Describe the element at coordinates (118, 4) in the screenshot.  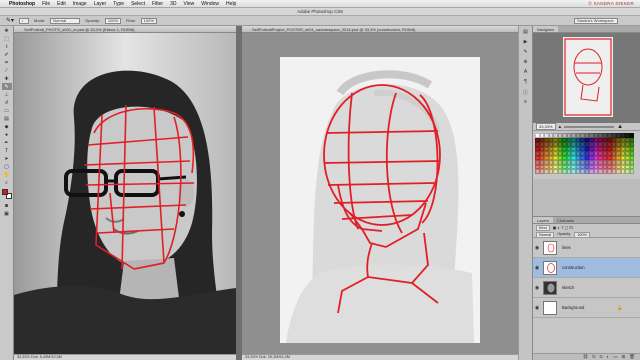
I see `menu-type: Type` at that location.